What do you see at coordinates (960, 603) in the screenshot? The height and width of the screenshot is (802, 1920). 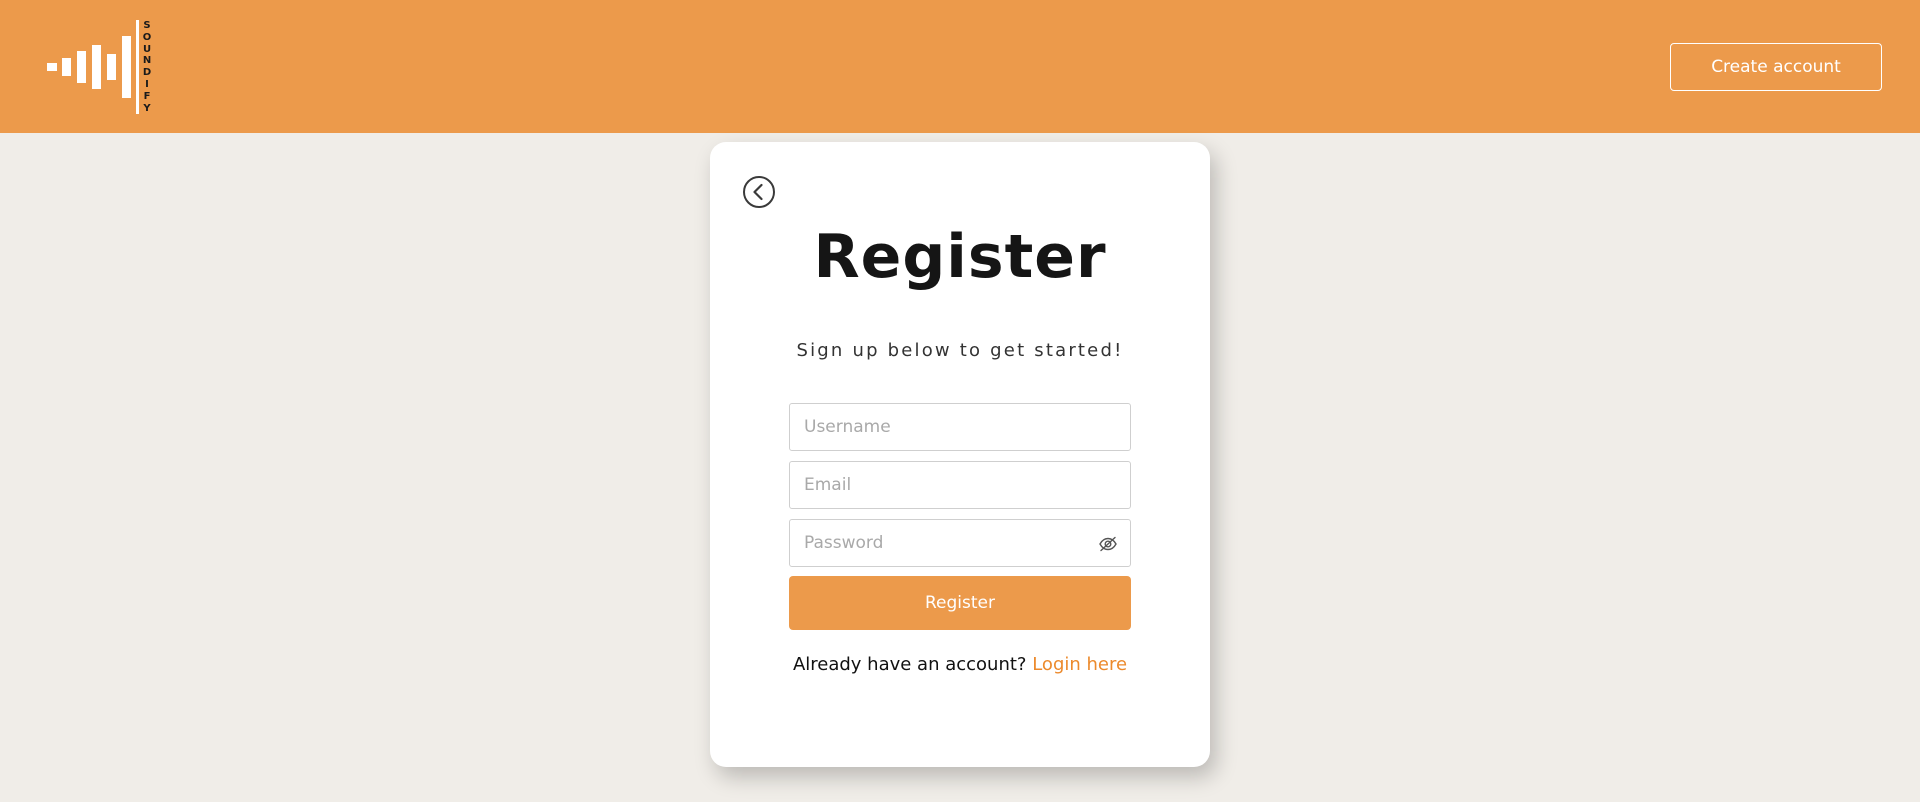 I see `register-button: Register` at bounding box center [960, 603].